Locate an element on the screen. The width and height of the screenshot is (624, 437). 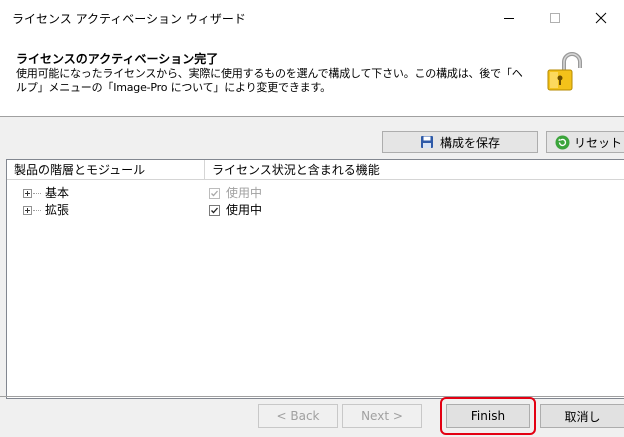
back-button: < Back is located at coordinates (298, 416).